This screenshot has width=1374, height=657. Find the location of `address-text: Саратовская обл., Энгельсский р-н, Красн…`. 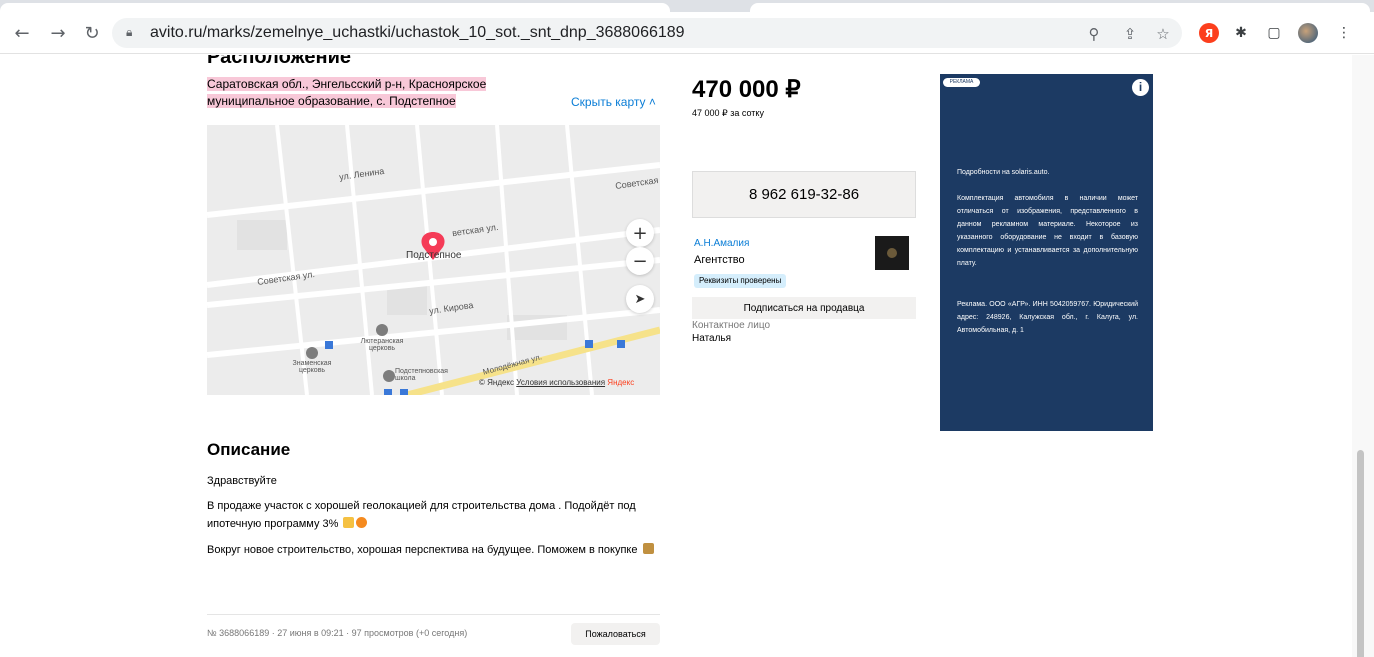

address-text: Саратовская обл., Энгельсский р-н, Красн… is located at coordinates (347, 92).